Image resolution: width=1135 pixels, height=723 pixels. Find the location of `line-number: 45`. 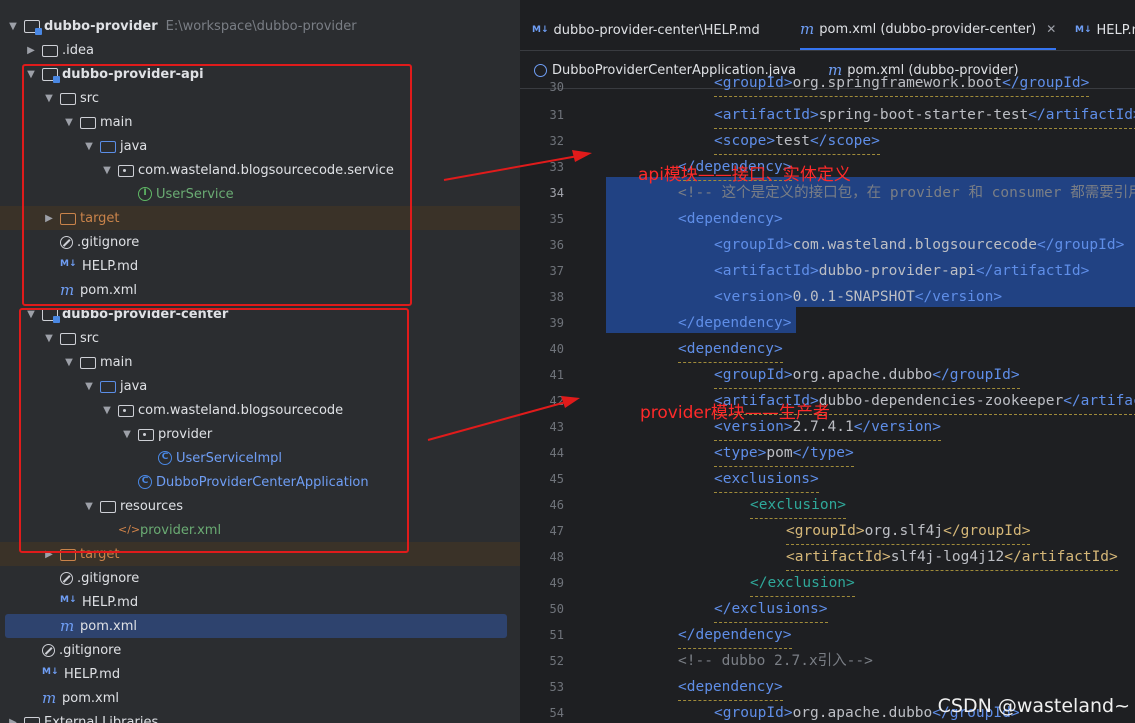

line-number: 45 is located at coordinates (556, 479).